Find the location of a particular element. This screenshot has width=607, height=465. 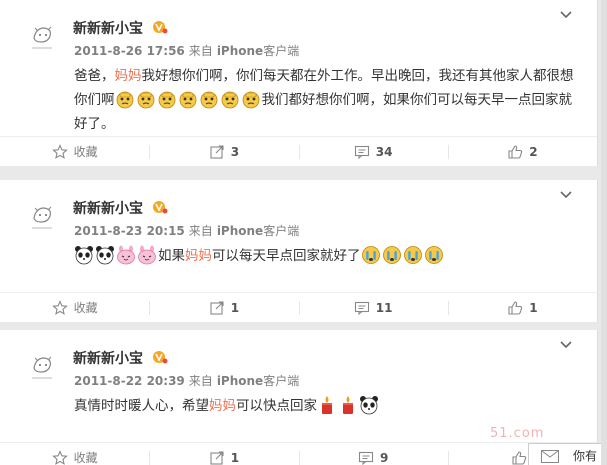

message-bar-label: 你有 is located at coordinates (585, 456).